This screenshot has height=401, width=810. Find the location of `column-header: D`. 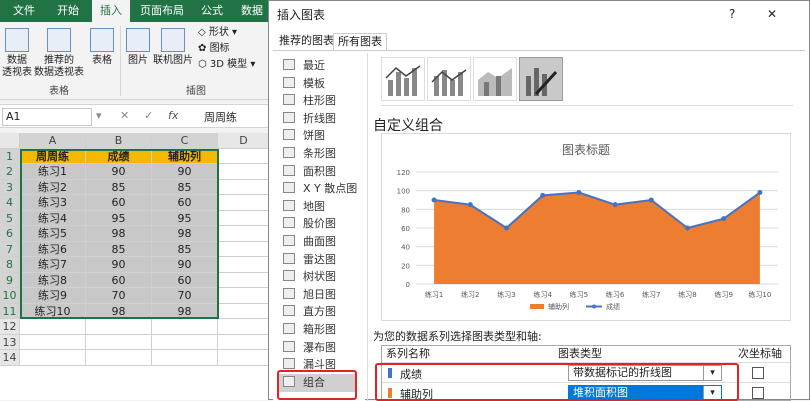

column-header: D is located at coordinates (244, 141).